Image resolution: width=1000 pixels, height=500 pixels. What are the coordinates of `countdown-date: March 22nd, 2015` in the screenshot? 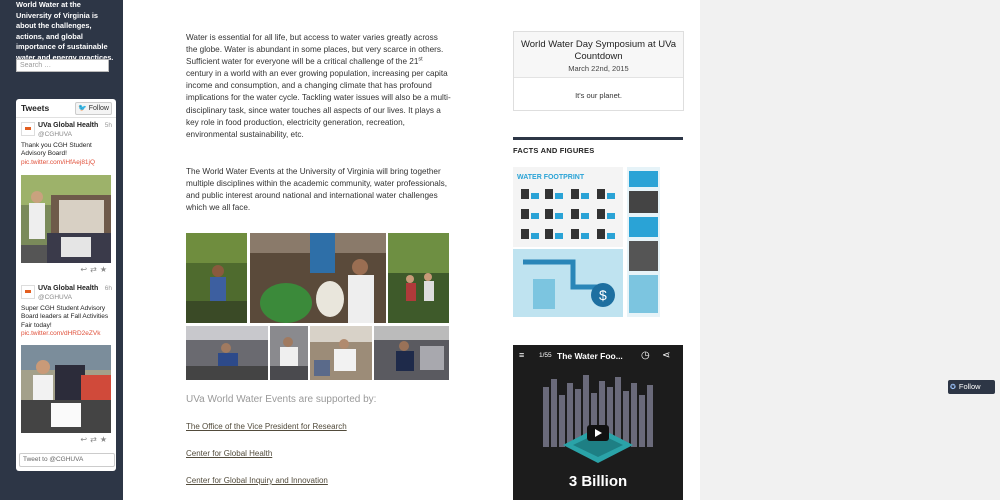 It's located at (598, 68).